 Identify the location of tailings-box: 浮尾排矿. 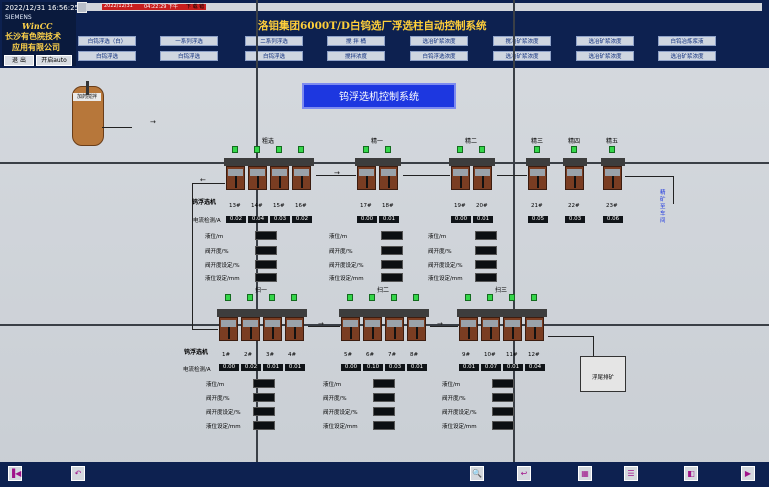
(603, 374).